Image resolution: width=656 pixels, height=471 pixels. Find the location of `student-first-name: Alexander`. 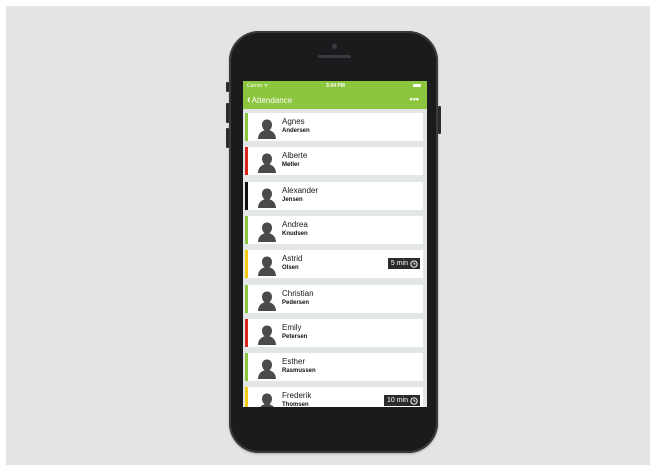

student-first-name: Alexander is located at coordinates (300, 190).